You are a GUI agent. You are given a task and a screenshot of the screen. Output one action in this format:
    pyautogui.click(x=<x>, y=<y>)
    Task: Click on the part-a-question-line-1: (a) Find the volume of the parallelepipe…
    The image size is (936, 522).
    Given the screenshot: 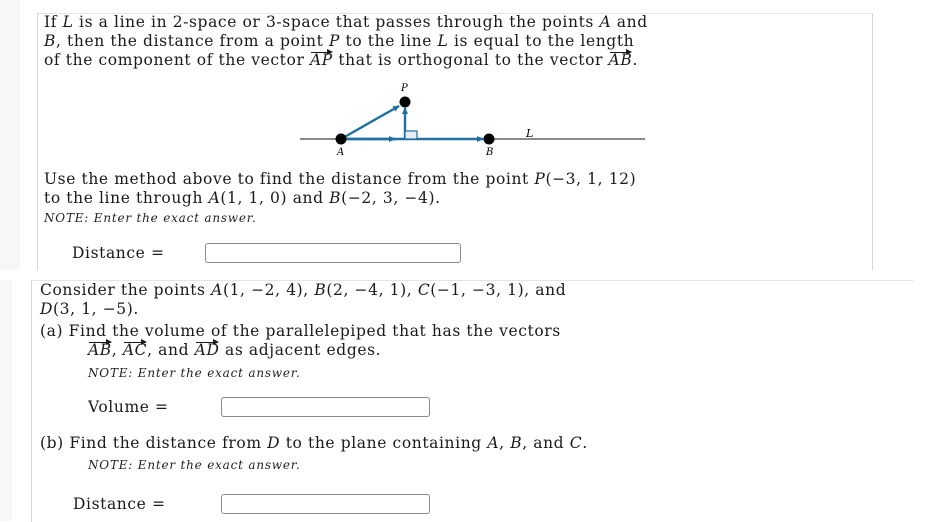 What is the action you would take?
    pyautogui.click(x=300, y=331)
    